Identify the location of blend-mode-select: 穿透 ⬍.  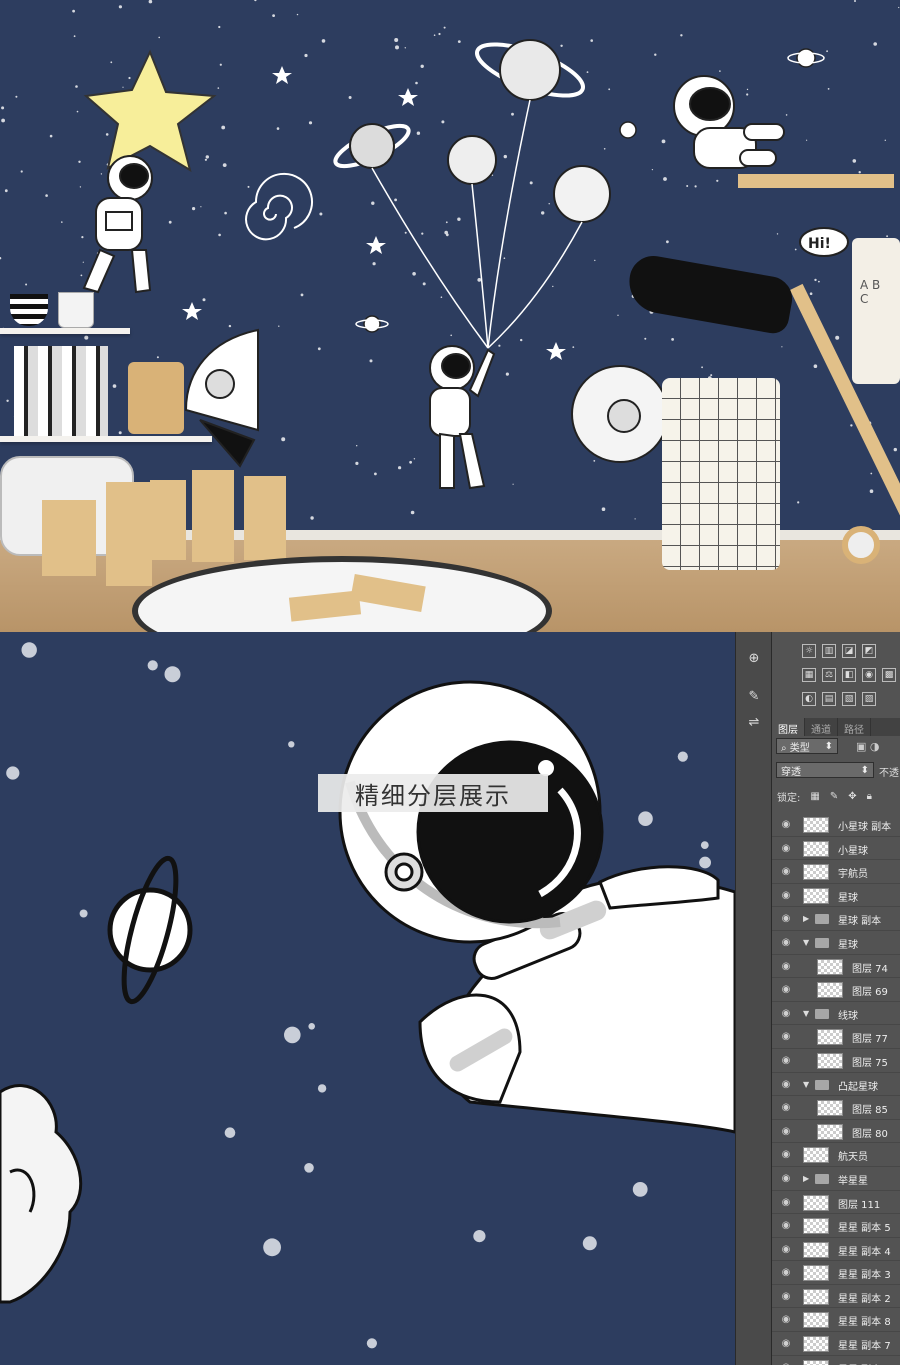
(825, 770).